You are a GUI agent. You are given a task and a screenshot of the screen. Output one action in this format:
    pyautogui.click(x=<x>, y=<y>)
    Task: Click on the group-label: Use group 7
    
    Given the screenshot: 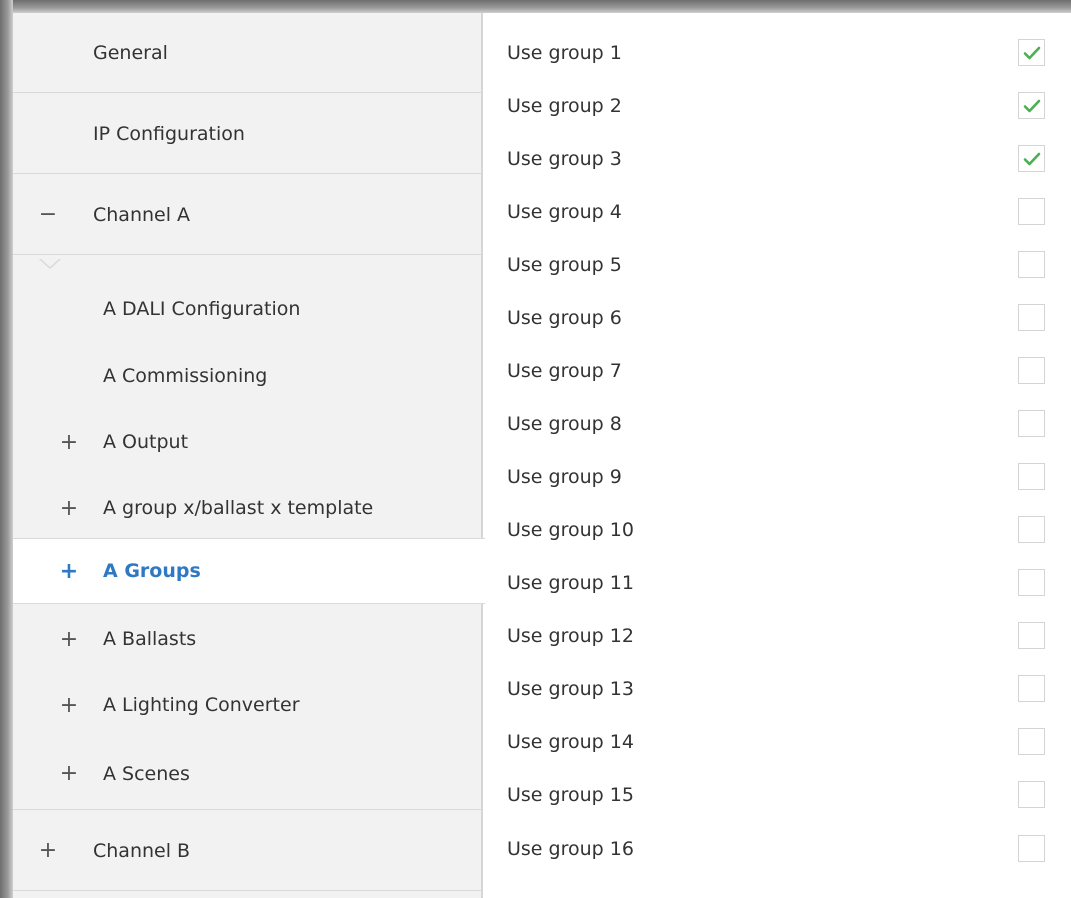 What is the action you would take?
    pyautogui.click(x=564, y=370)
    